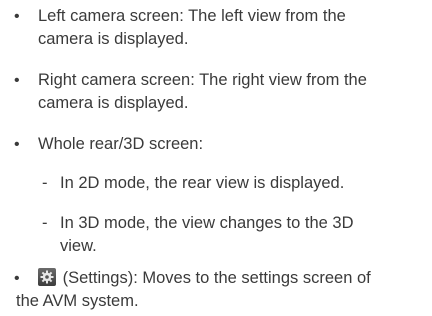 This screenshot has height=316, width=432. I want to click on sub-list-item-text: view., so click(78, 246).